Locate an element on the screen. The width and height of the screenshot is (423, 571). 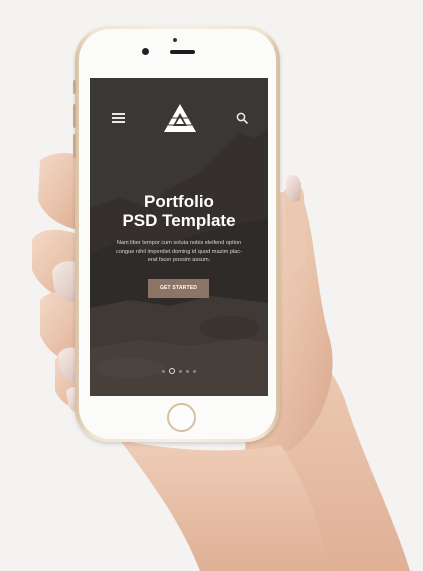
search-icon is located at coordinates (242, 118).